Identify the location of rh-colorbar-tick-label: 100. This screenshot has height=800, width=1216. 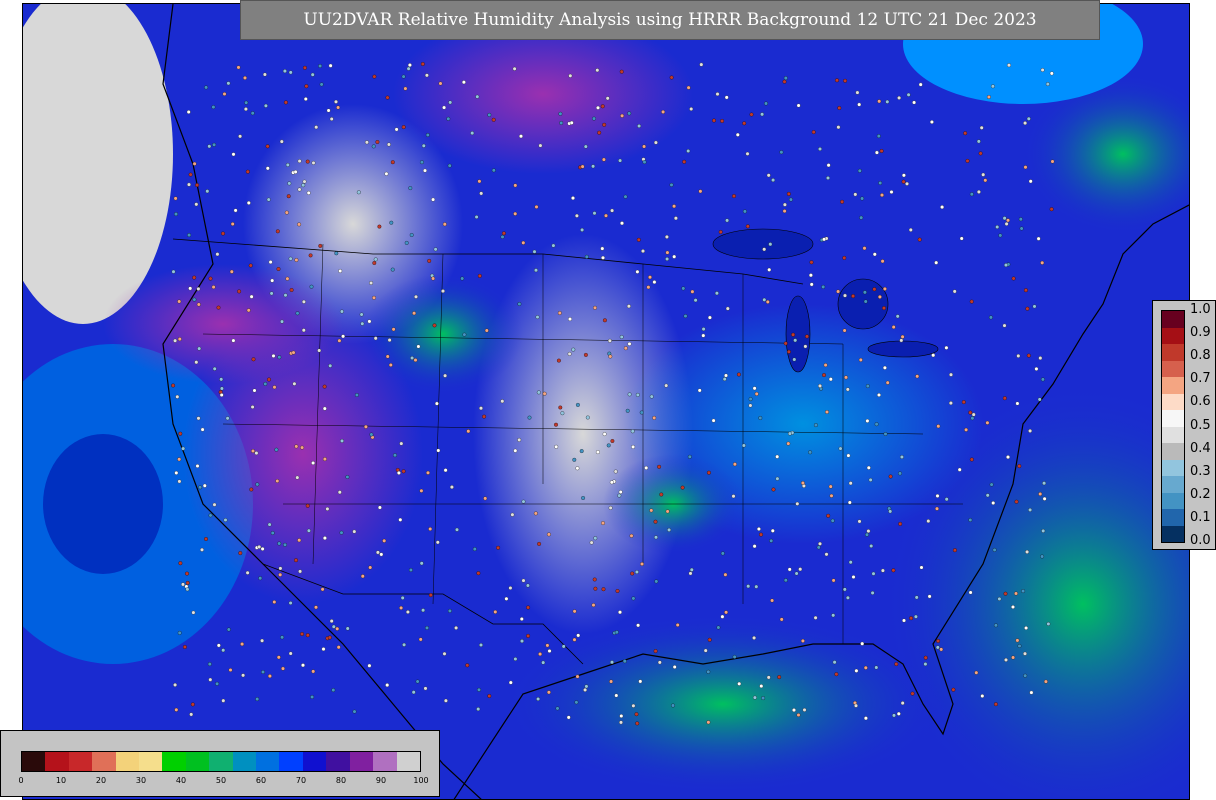
(421, 780).